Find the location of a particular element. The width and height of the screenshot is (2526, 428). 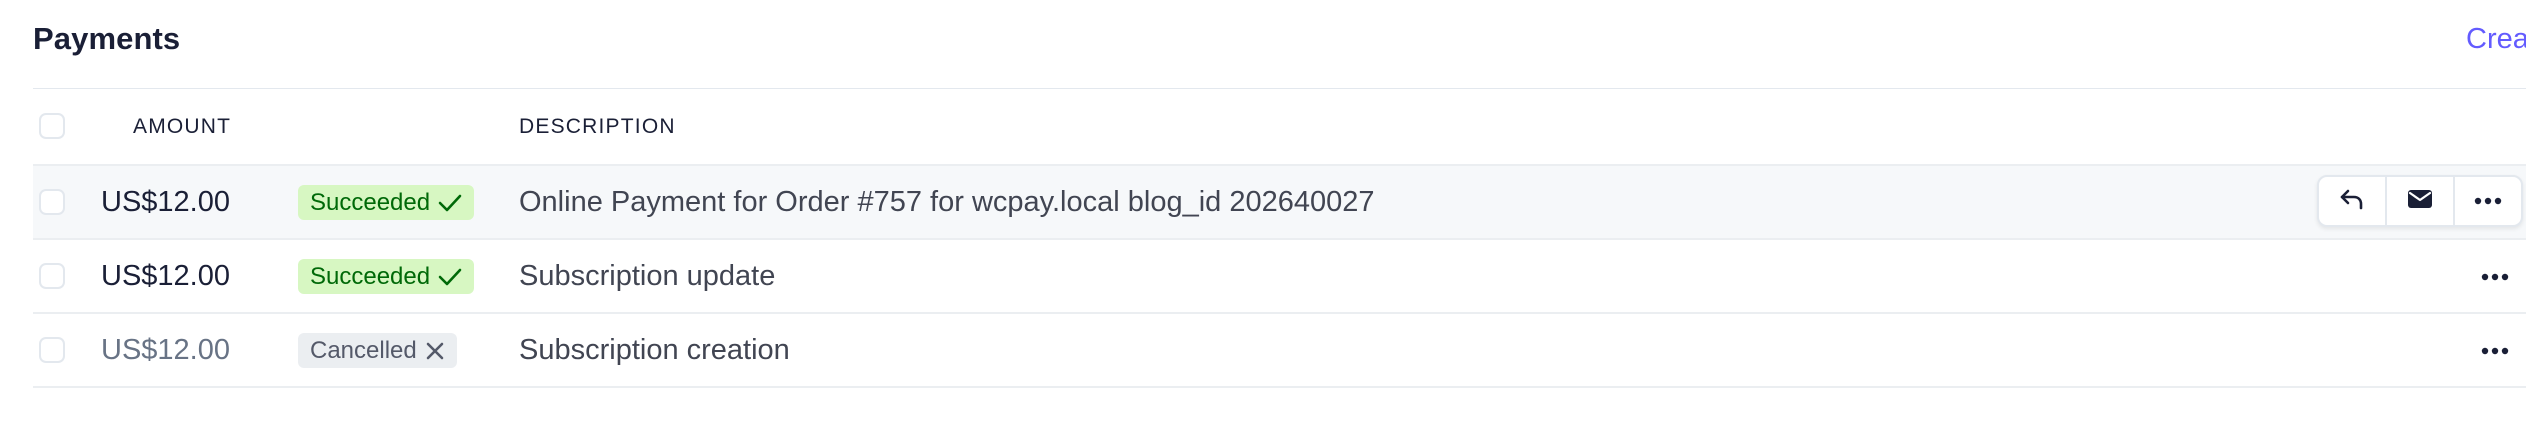

status-badge: Cancelled is located at coordinates (377, 350).